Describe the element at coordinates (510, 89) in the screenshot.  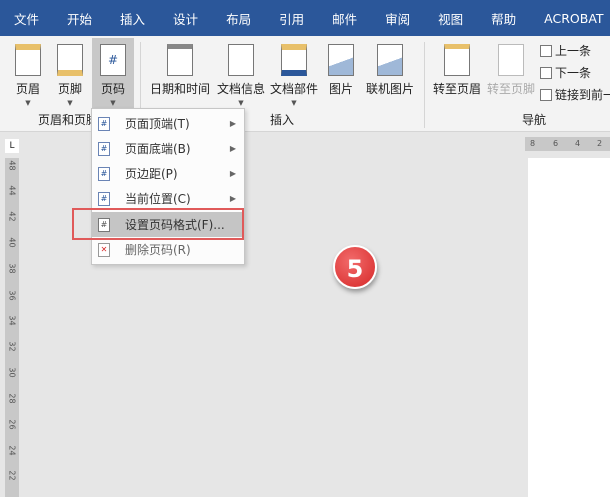
I see `go-to-footer-label: 转至页脚` at that location.